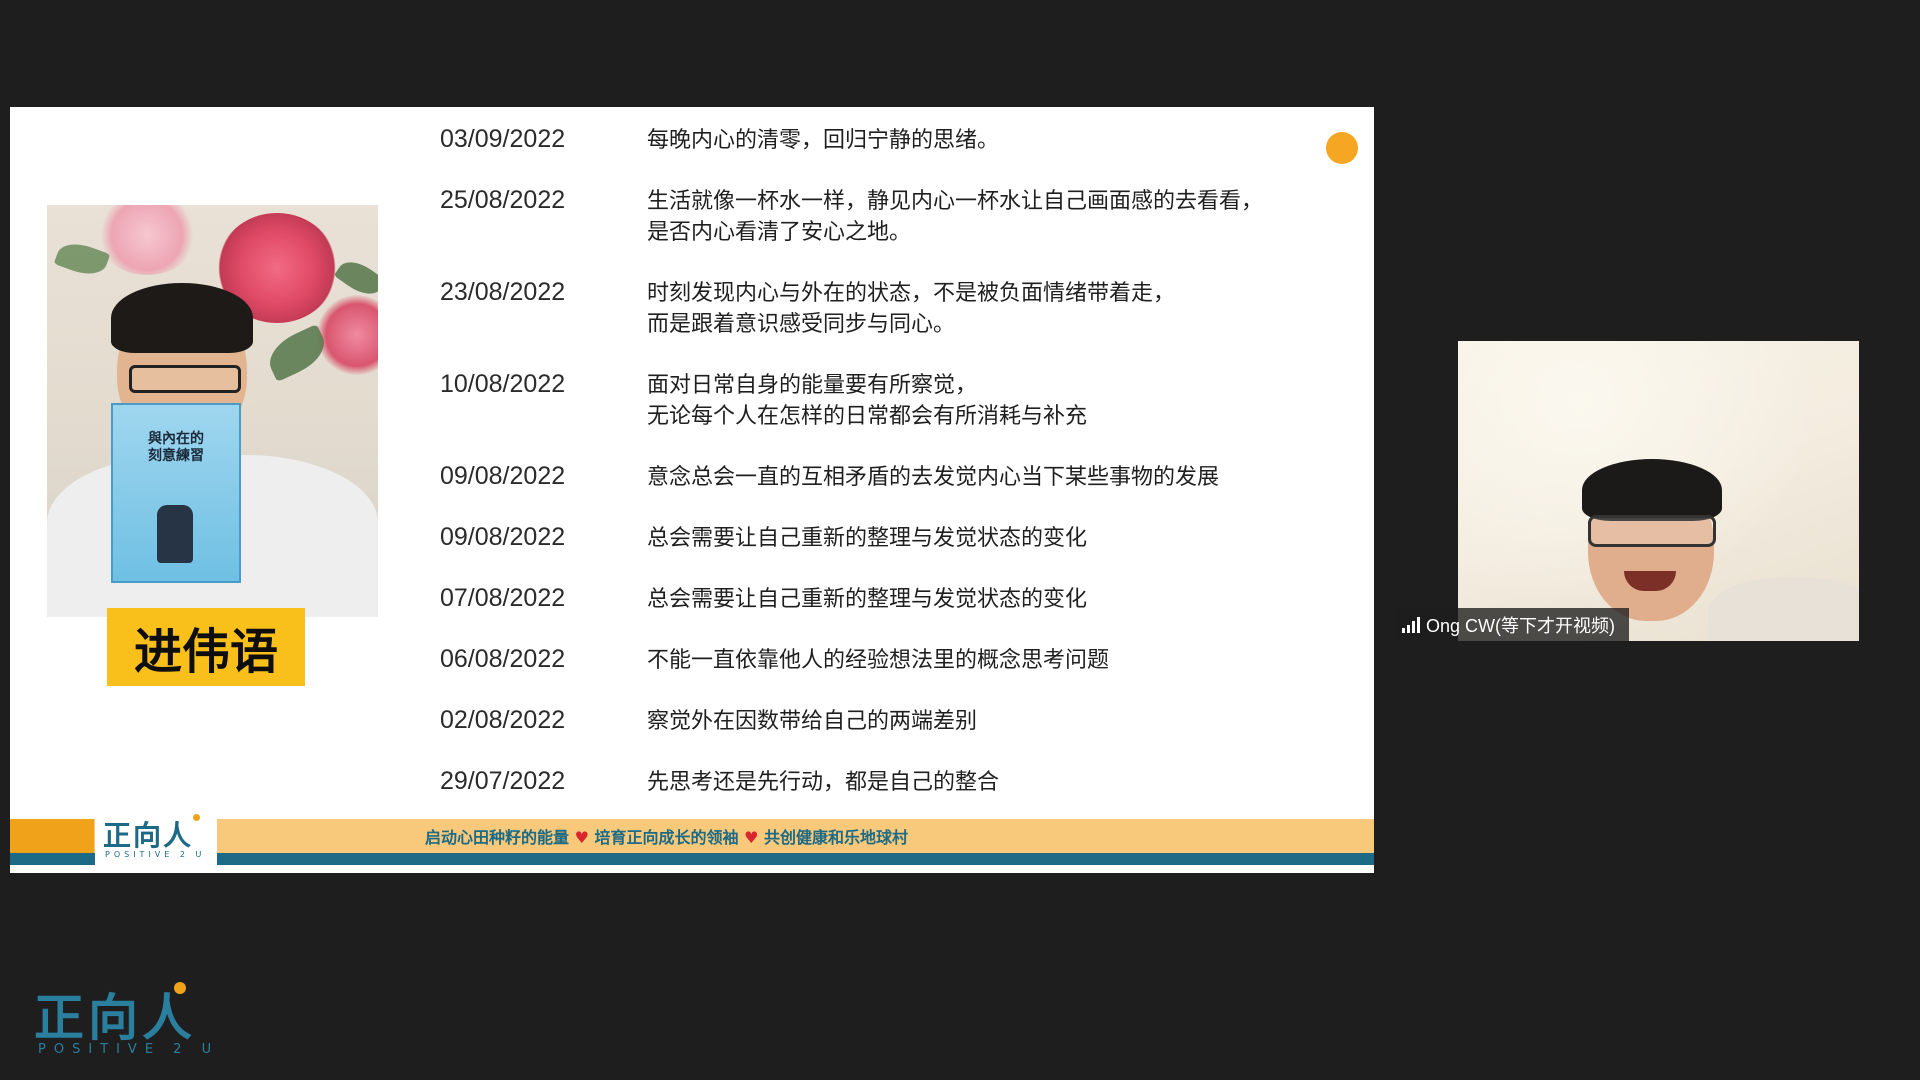 Image resolution: width=1920 pixels, height=1080 pixels. Describe the element at coordinates (182, 318) in the screenshot. I see `person-hair` at that location.